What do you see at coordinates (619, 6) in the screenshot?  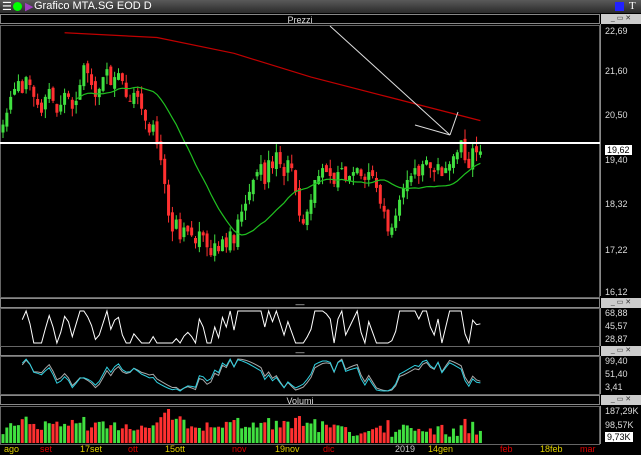 I see `color-icon` at bounding box center [619, 6].